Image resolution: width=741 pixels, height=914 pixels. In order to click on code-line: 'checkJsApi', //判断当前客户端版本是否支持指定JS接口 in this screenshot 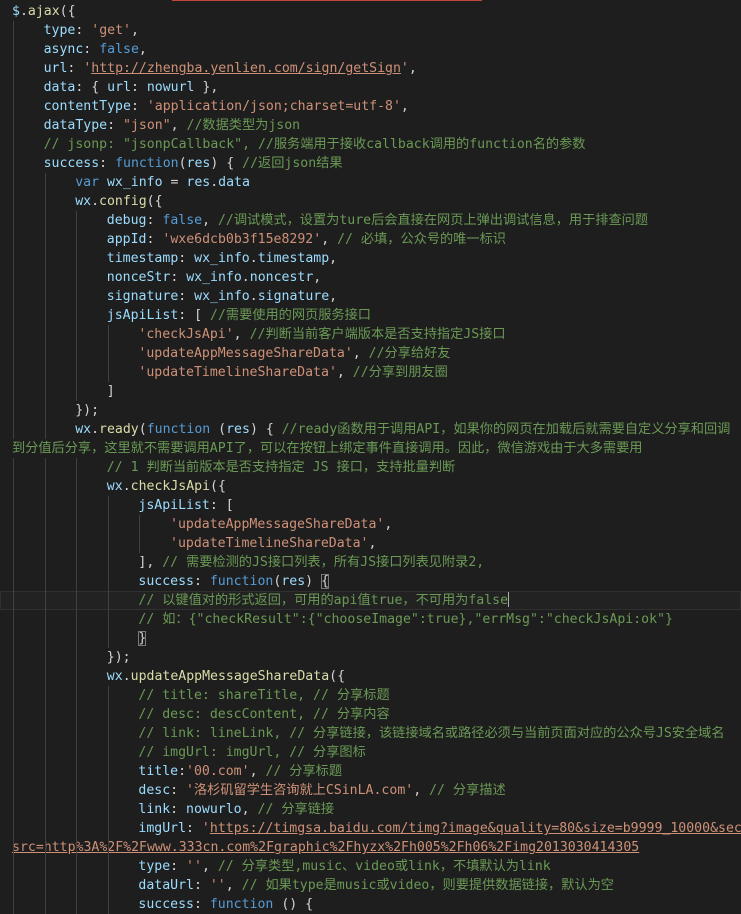, I will do `click(370, 334)`.